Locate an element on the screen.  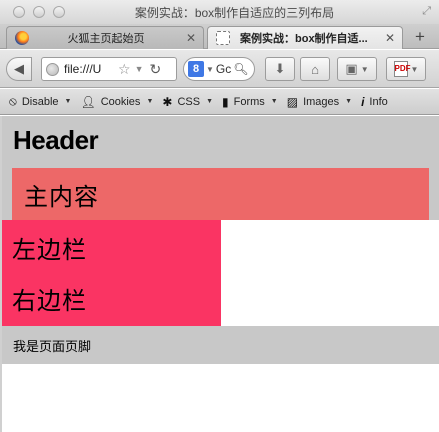
tab-firefox-start: 火狐主页起始页 ✕ is located at coordinates (105, 37).